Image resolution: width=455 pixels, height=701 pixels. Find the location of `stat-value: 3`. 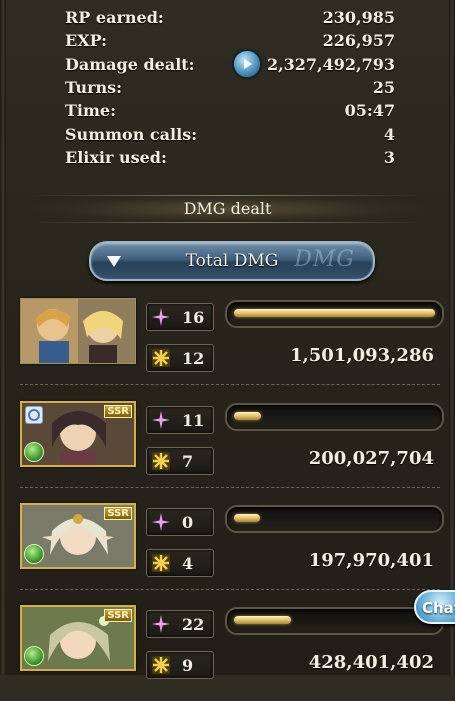

stat-value: 3 is located at coordinates (389, 157).